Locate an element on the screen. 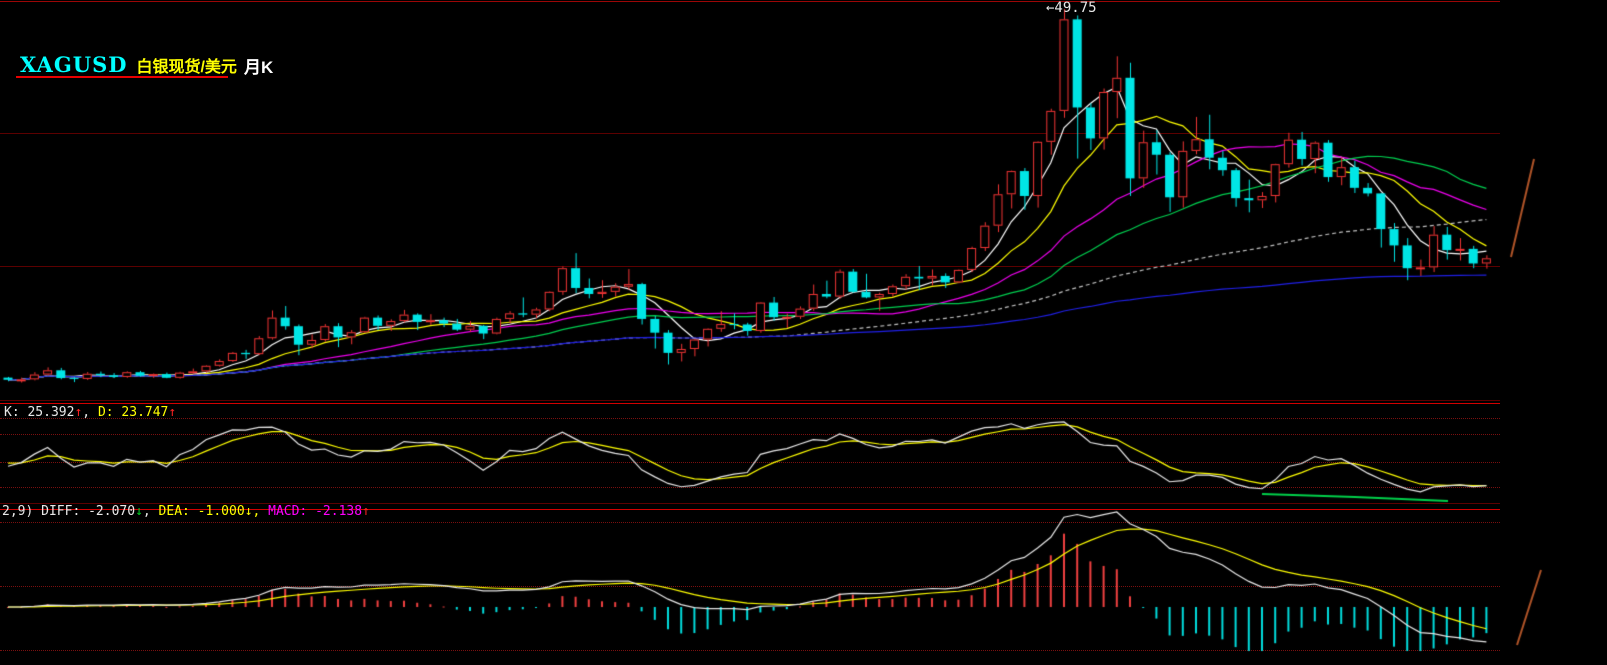 The image size is (1607, 665). symbol-name: 白银现货/美元 is located at coordinates (186, 67).